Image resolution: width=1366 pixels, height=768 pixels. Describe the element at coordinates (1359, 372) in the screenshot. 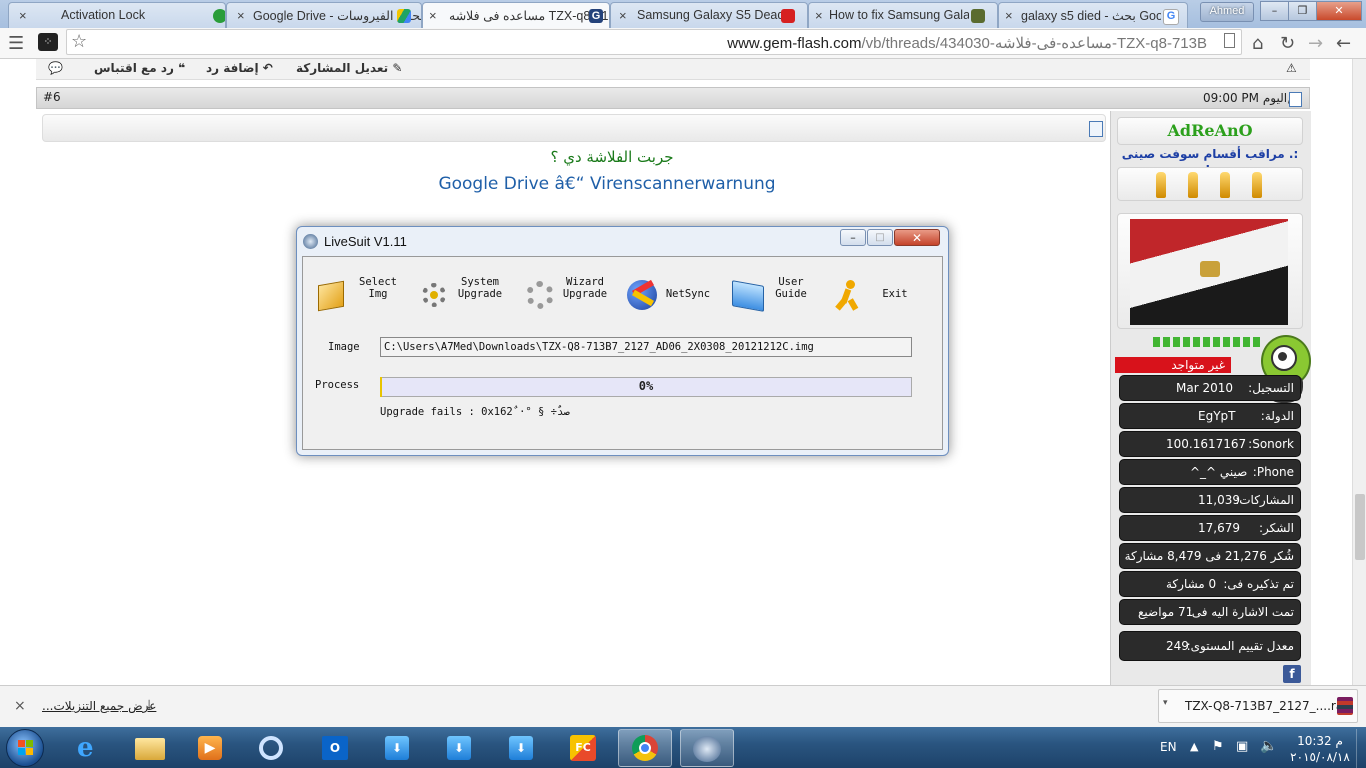

I see `scrollbar` at that location.